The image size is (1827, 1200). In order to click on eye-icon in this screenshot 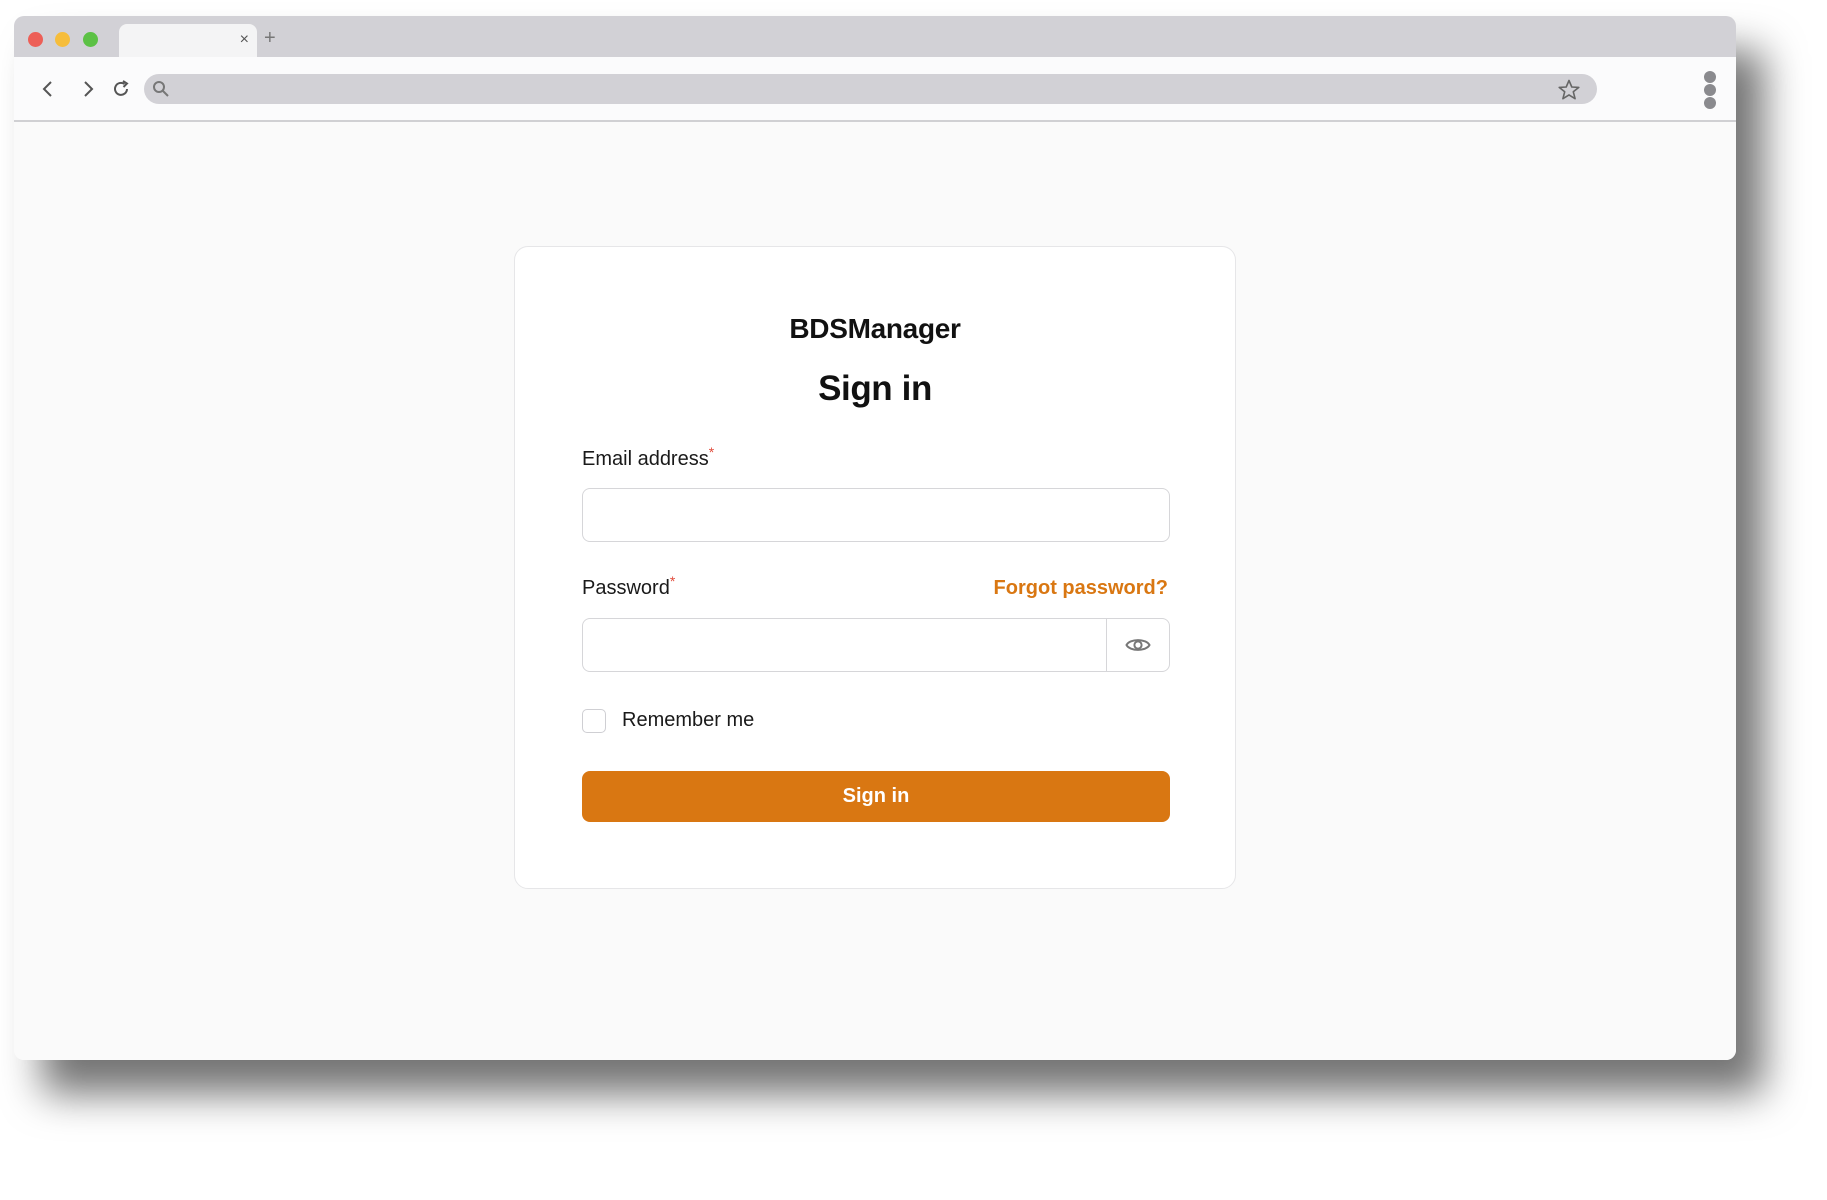, I will do `click(1138, 645)`.